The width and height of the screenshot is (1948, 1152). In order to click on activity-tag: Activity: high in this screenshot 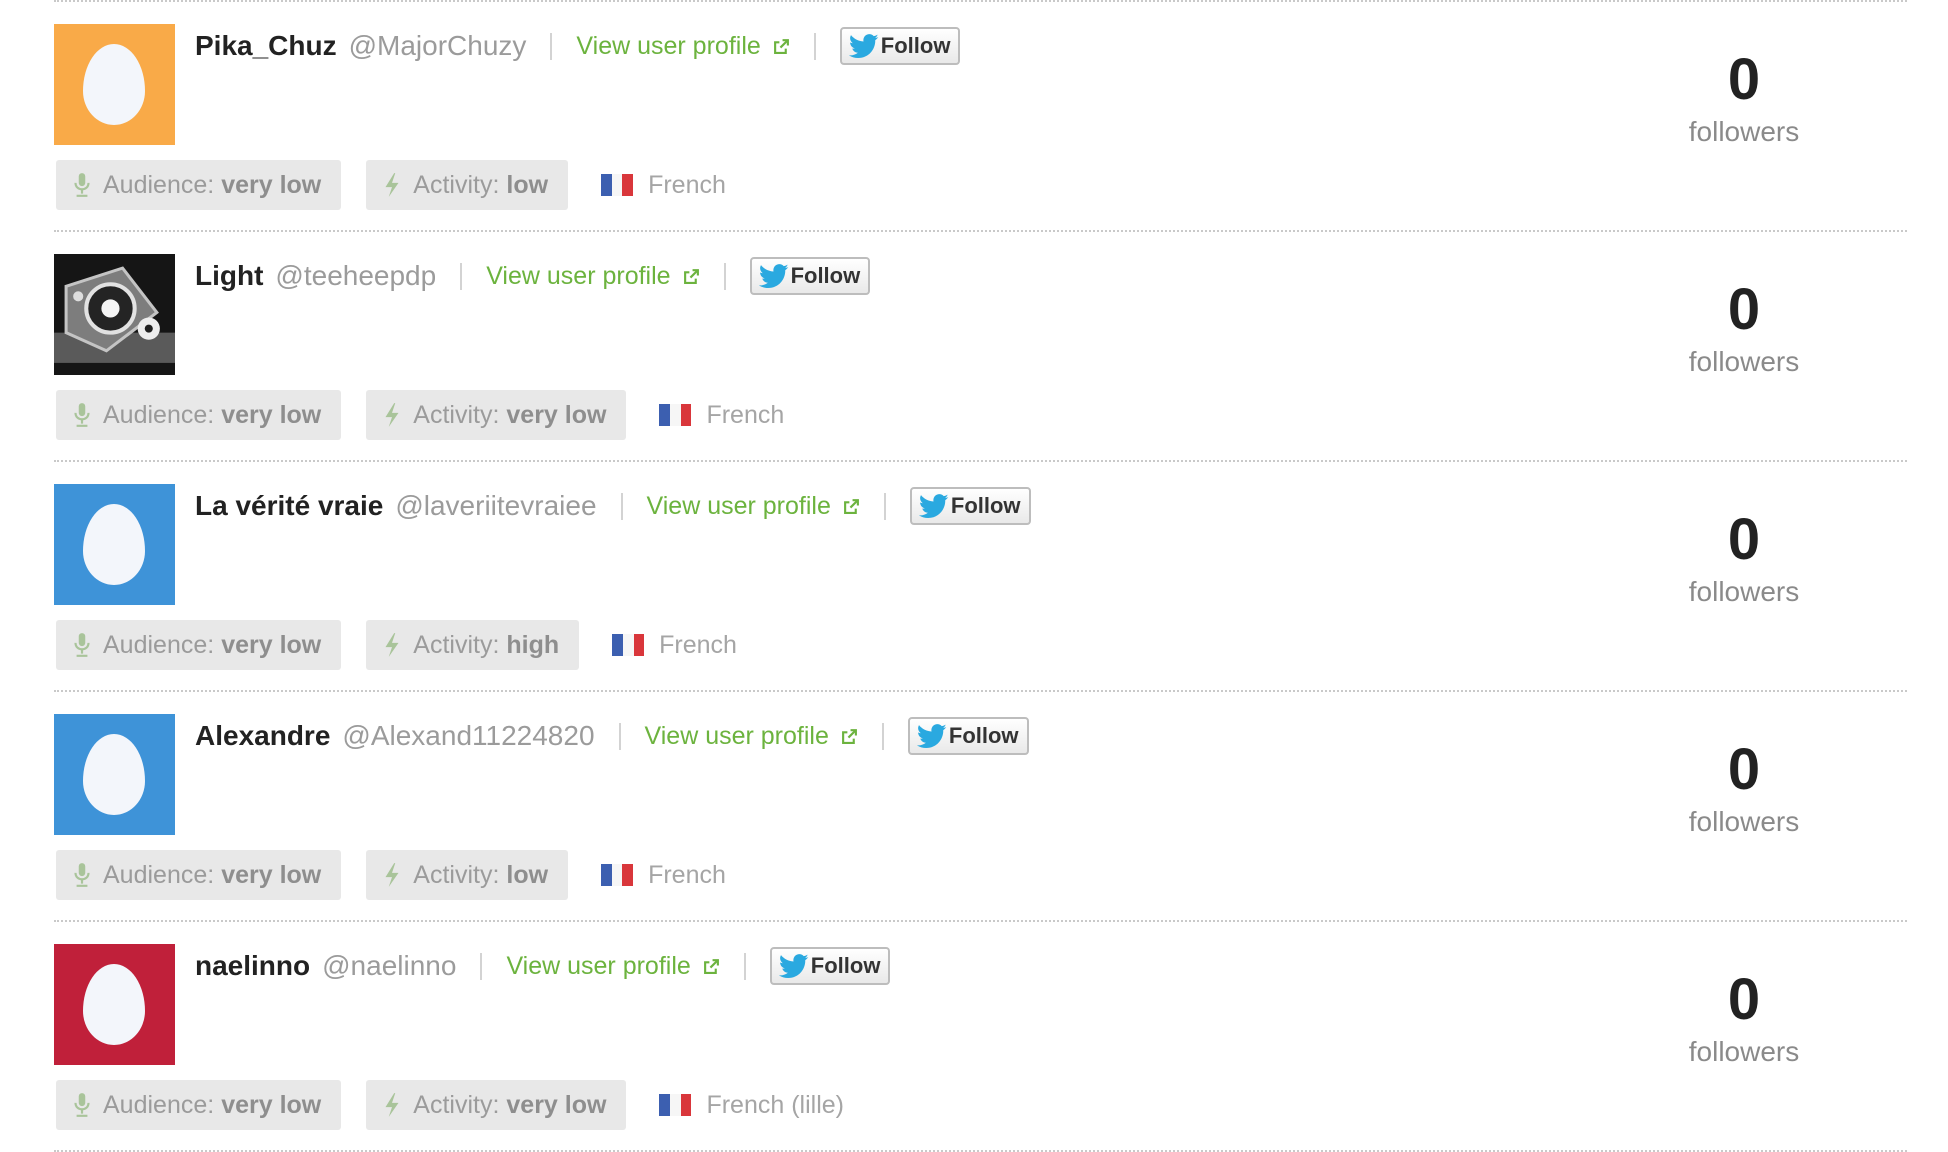, I will do `click(473, 645)`.